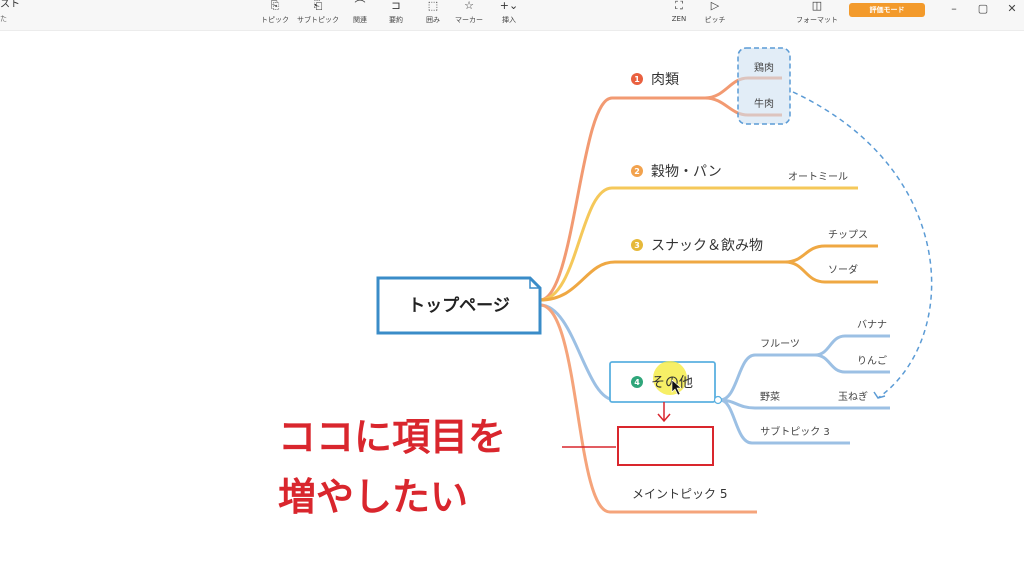  Describe the element at coordinates (459, 305) in the screenshot. I see `root-node-label: トップページ` at that location.